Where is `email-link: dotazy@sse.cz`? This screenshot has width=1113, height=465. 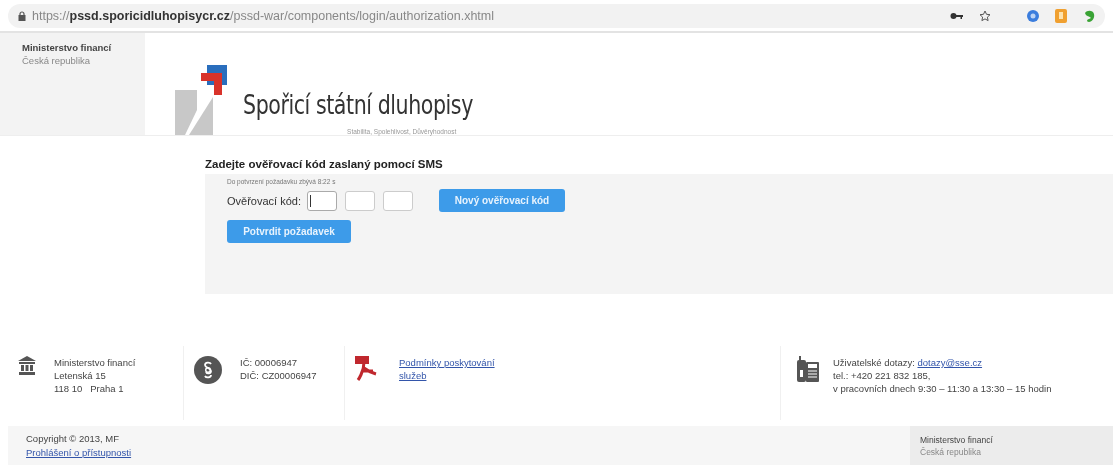
email-link: dotazy@sse.cz is located at coordinates (950, 362).